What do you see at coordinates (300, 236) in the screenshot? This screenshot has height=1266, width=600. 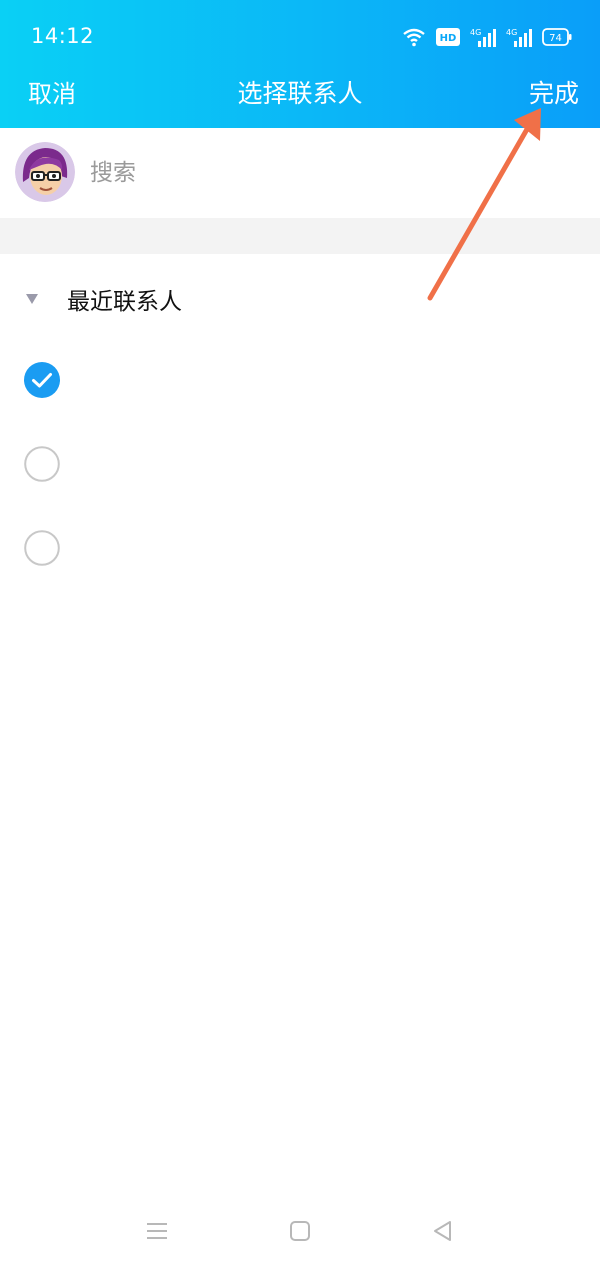 I see `section-divider` at bounding box center [300, 236].